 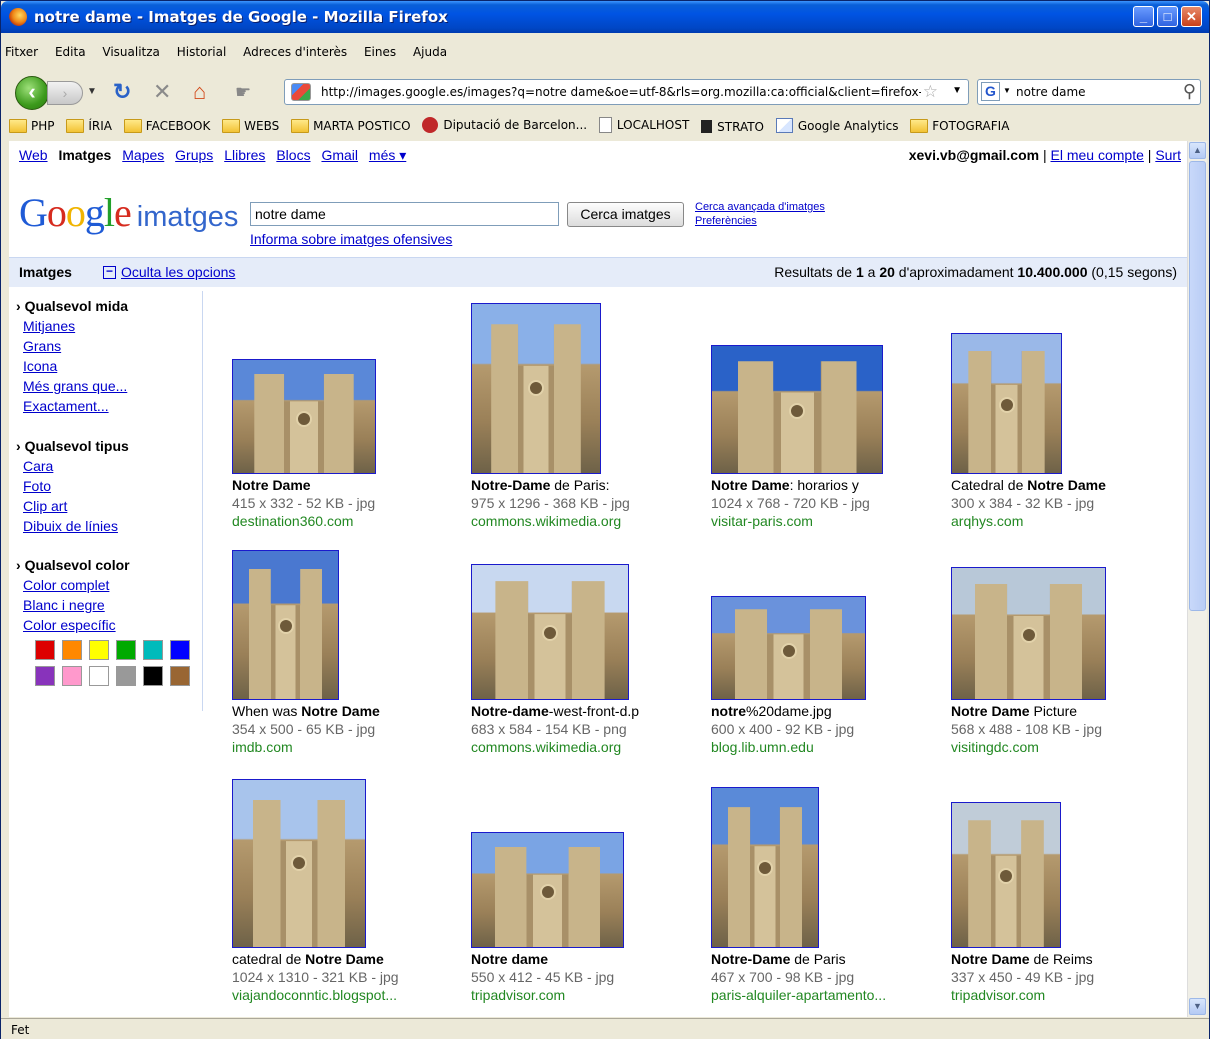 I want to click on menu-eines: Eines, so click(x=380, y=52).